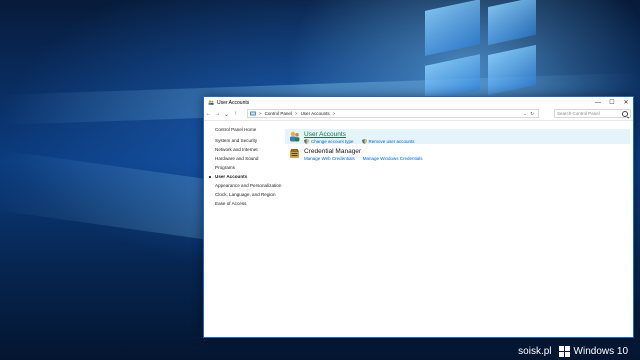 This screenshot has height=360, width=640. I want to click on search-icon, so click(625, 114).